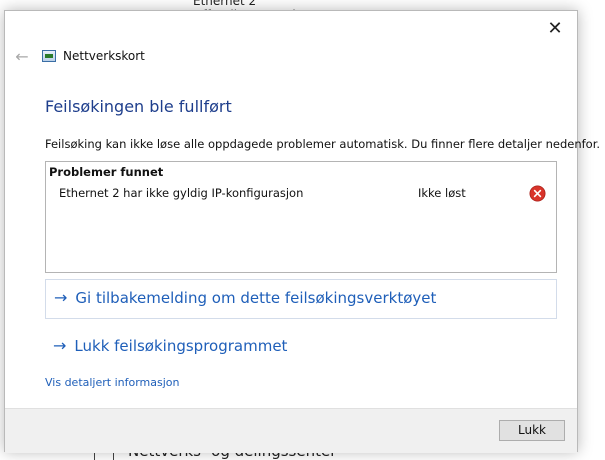 The height and width of the screenshot is (460, 605). Describe the element at coordinates (22, 57) in the screenshot. I see `back-arrow-icon: ←` at that location.